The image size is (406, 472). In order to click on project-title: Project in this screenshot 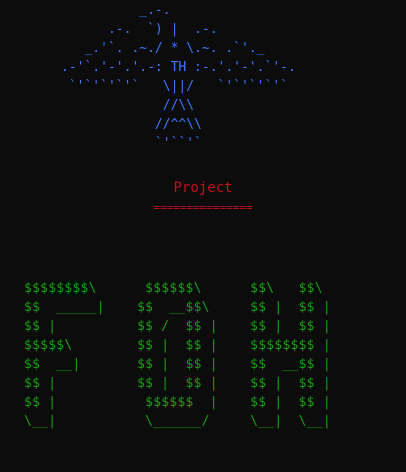, I will do `click(203, 188)`.